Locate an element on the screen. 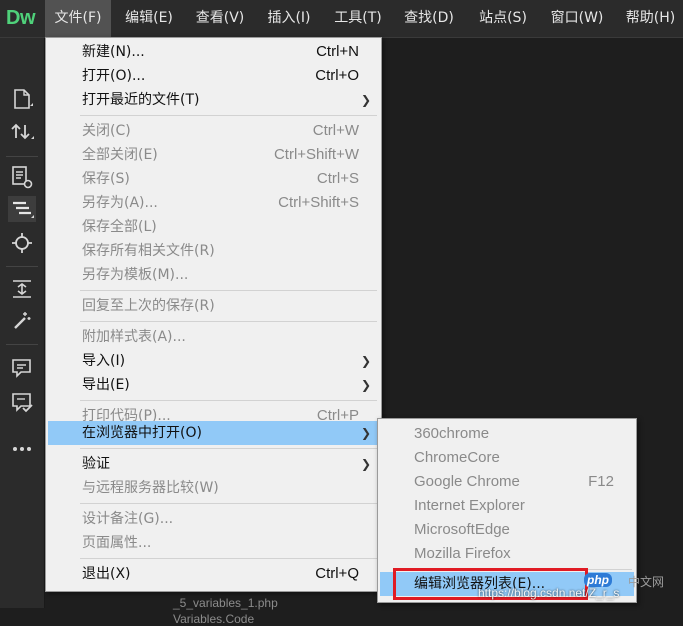 The height and width of the screenshot is (626, 683). menu-item-save-all: 保存全部(L) is located at coordinates (213, 227).